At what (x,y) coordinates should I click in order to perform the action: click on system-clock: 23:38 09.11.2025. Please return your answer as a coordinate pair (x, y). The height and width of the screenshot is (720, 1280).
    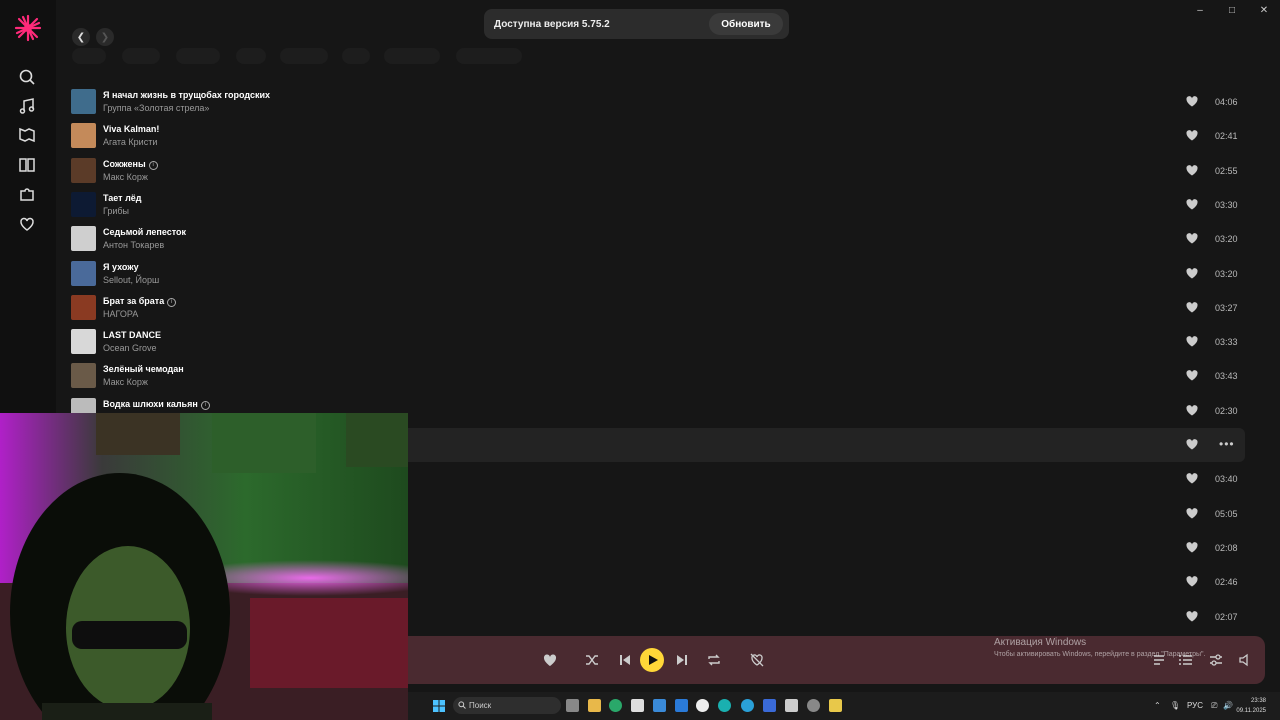
    Looking at the image, I should click on (1251, 706).